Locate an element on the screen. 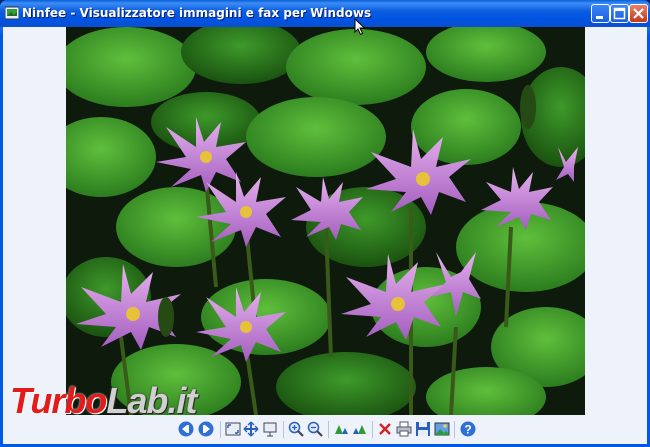  turbolab-watermark: TurboLab.it is located at coordinates (103, 401).